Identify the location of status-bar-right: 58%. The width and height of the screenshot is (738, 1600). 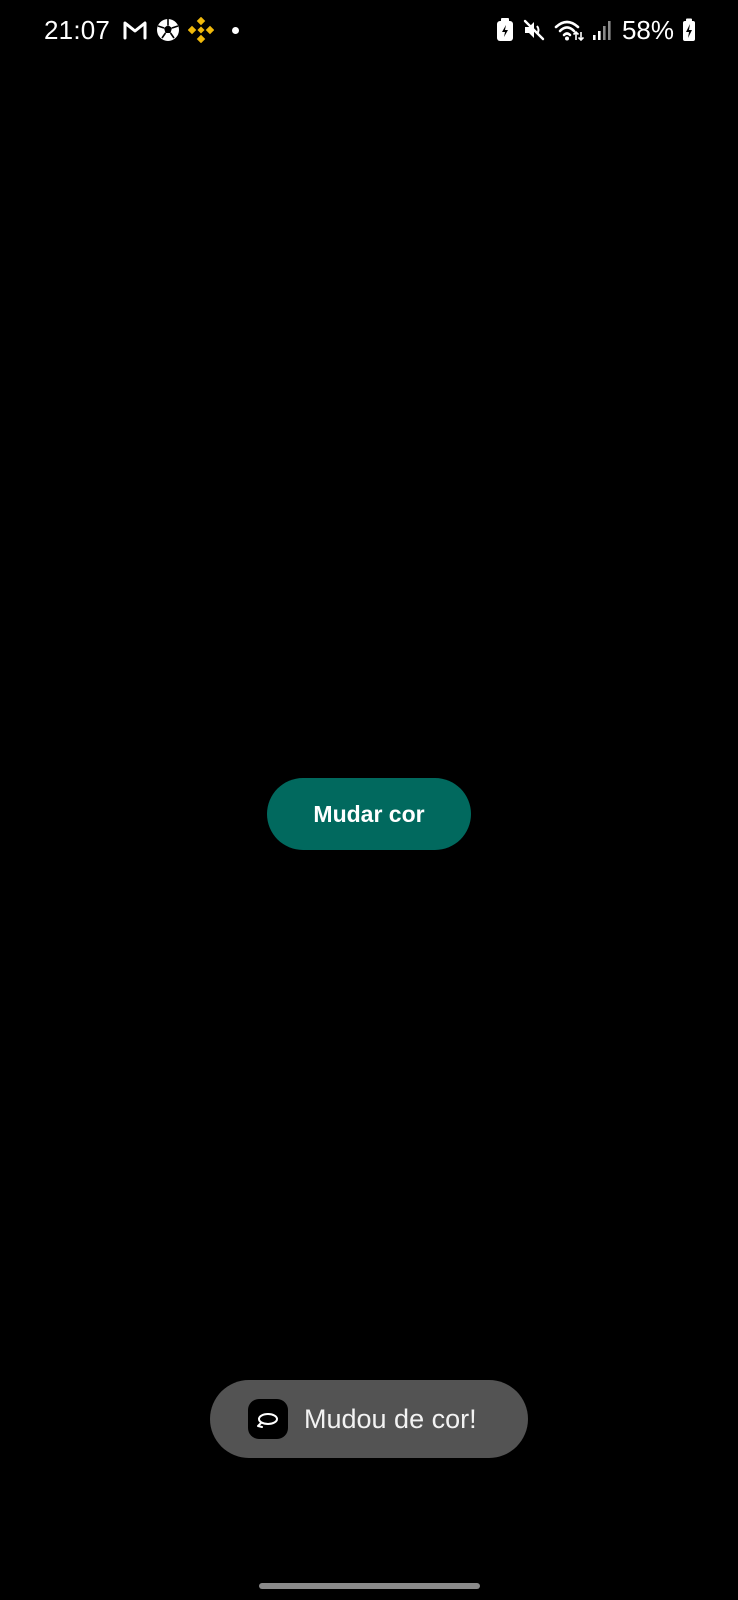
(596, 30).